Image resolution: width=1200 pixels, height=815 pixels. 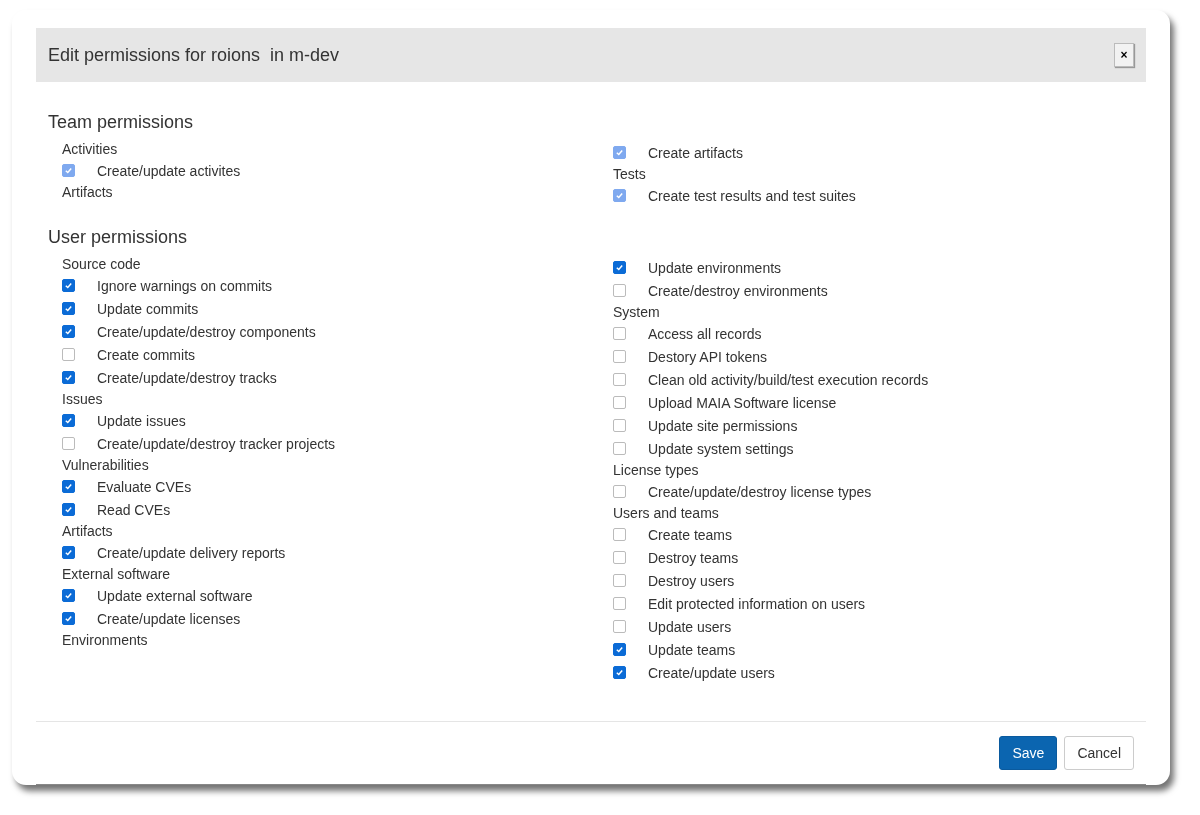 I want to click on permission-label: Read CVEs, so click(x=134, y=509).